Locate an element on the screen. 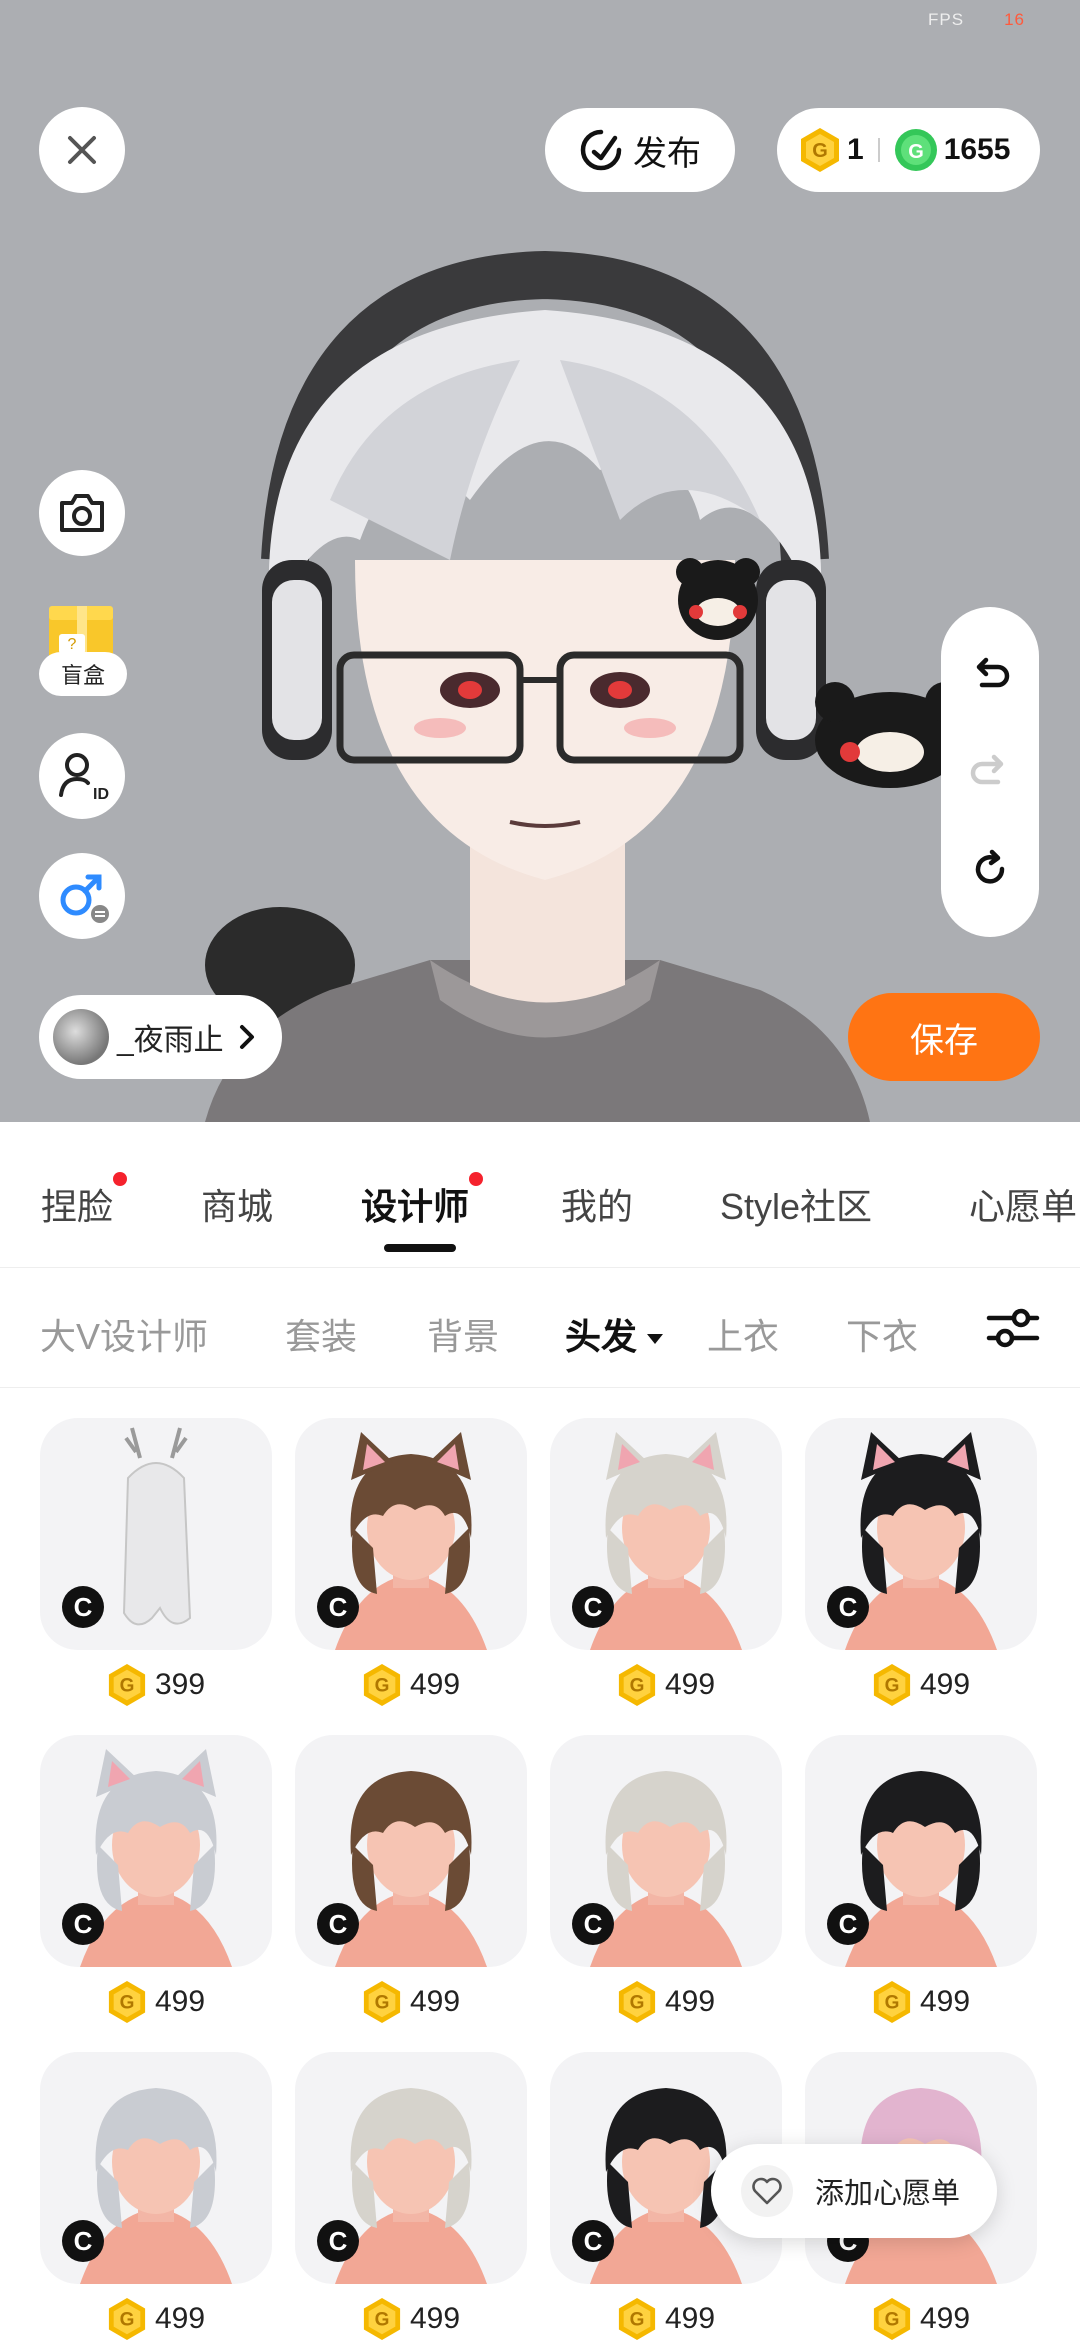 Image resolution: width=1080 pixels, height=2340 pixels. redo-icon is located at coordinates (990, 772).